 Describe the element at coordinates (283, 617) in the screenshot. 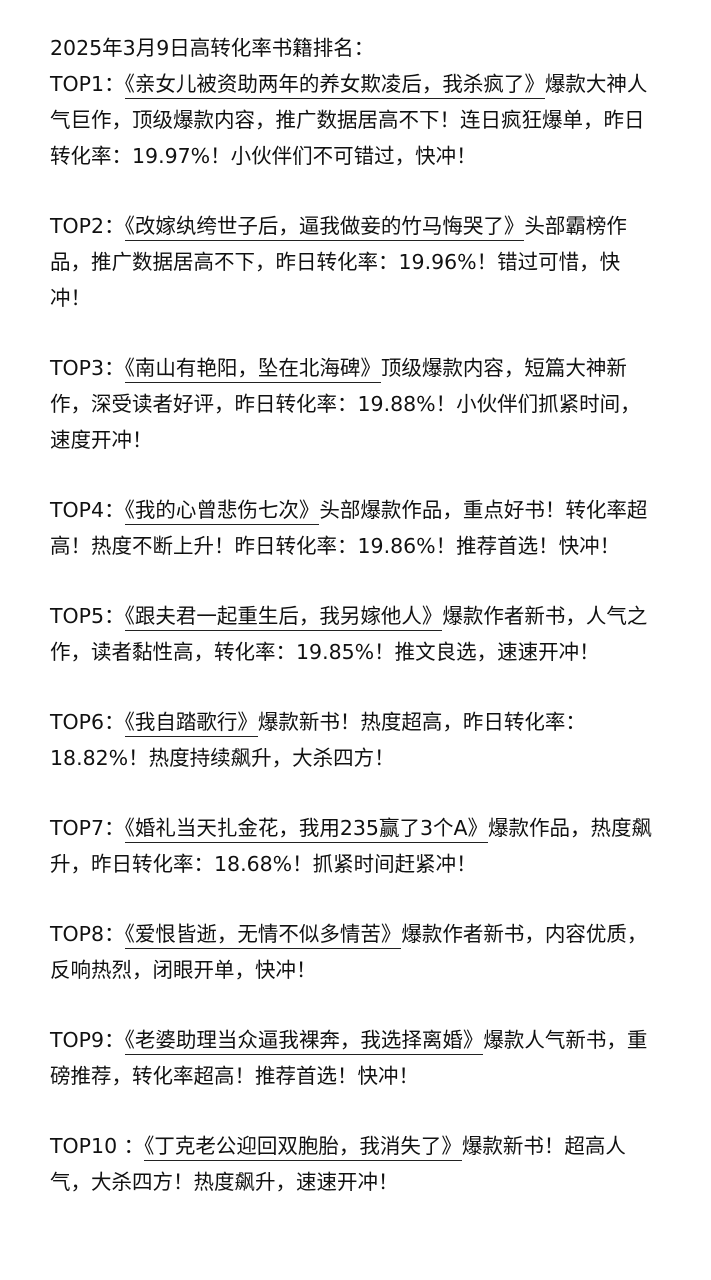

I see `book-title: 《跟夫君一起重生后，我另嫁他人》` at that location.